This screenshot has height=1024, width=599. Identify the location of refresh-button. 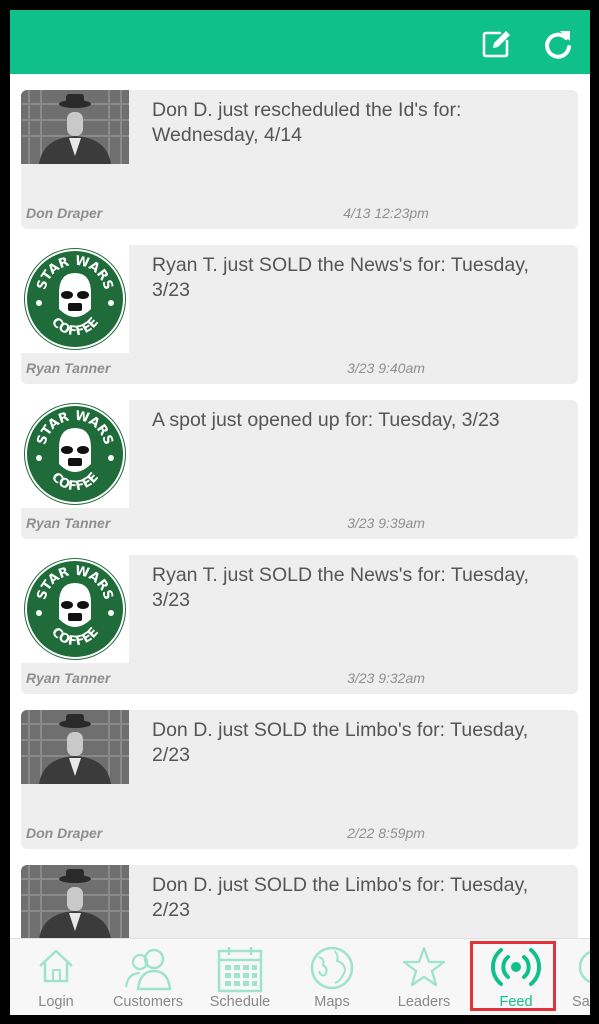
(558, 44).